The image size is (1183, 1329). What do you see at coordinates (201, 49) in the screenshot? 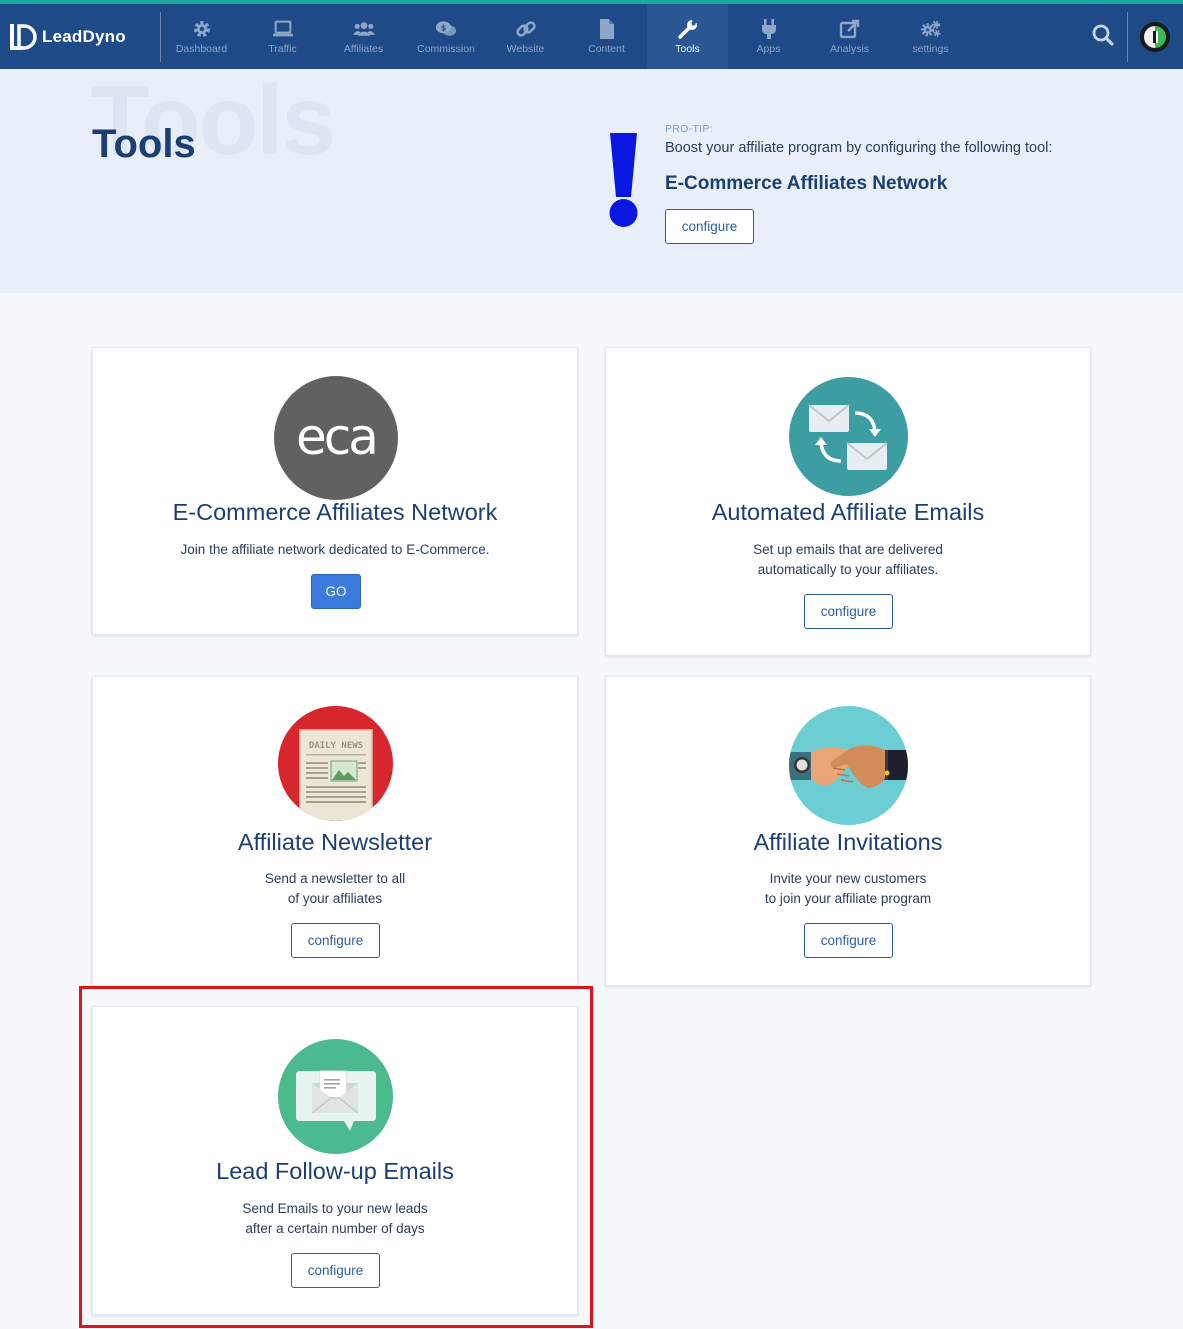
I see `nav-label: Dashboard` at bounding box center [201, 49].